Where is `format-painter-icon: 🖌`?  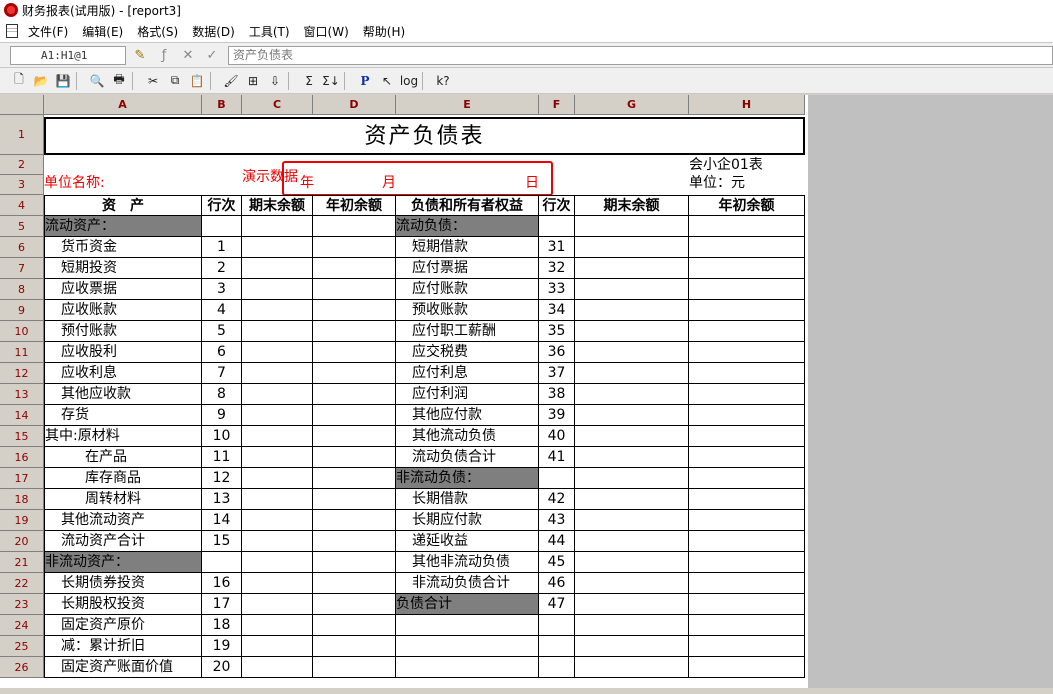 format-painter-icon: 🖌 is located at coordinates (231, 81).